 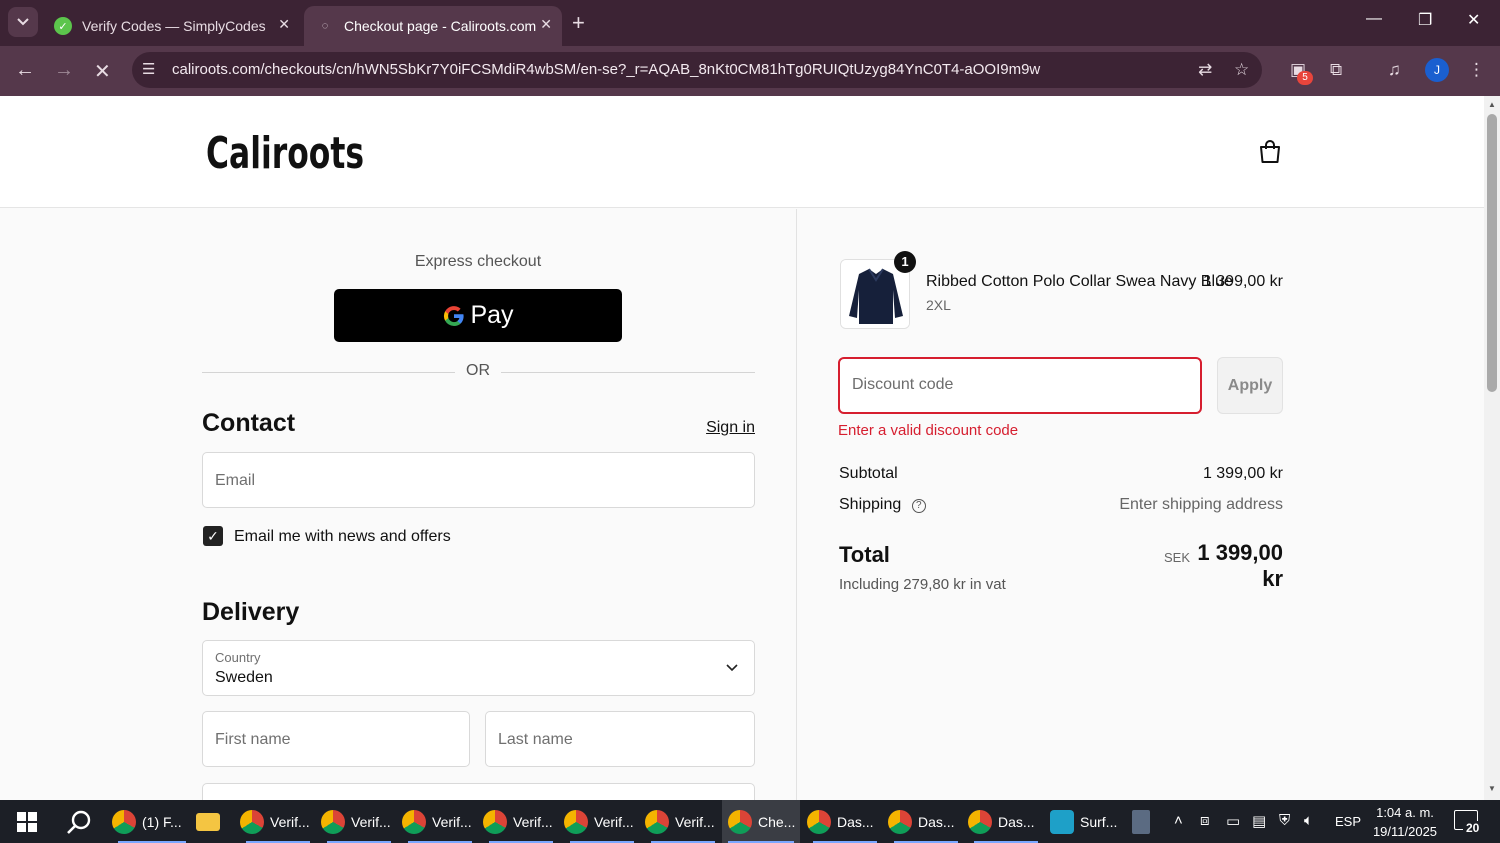 What do you see at coordinates (938, 305) in the screenshot?
I see `product-variant: 2XL` at bounding box center [938, 305].